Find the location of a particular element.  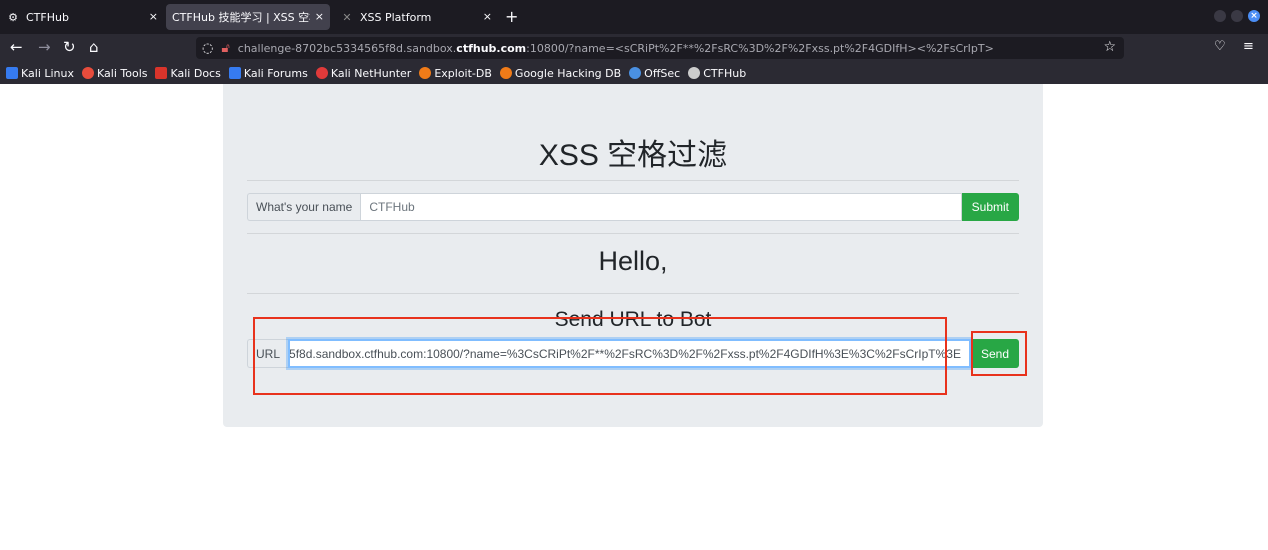

new-tab-button: + is located at coordinates (511, 16).